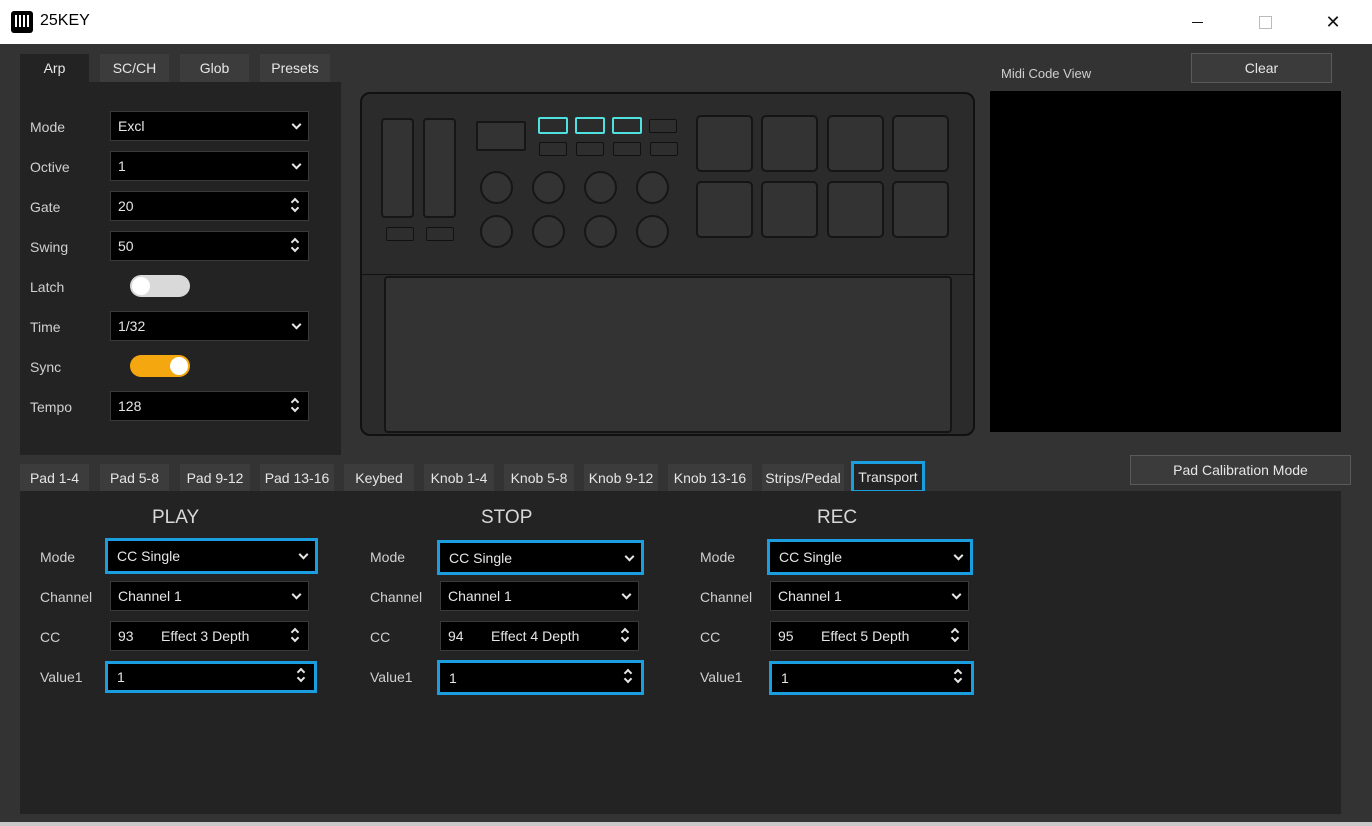  Describe the element at coordinates (209, 326) in the screenshot. I see `arp-time-select: 1/32` at that location.